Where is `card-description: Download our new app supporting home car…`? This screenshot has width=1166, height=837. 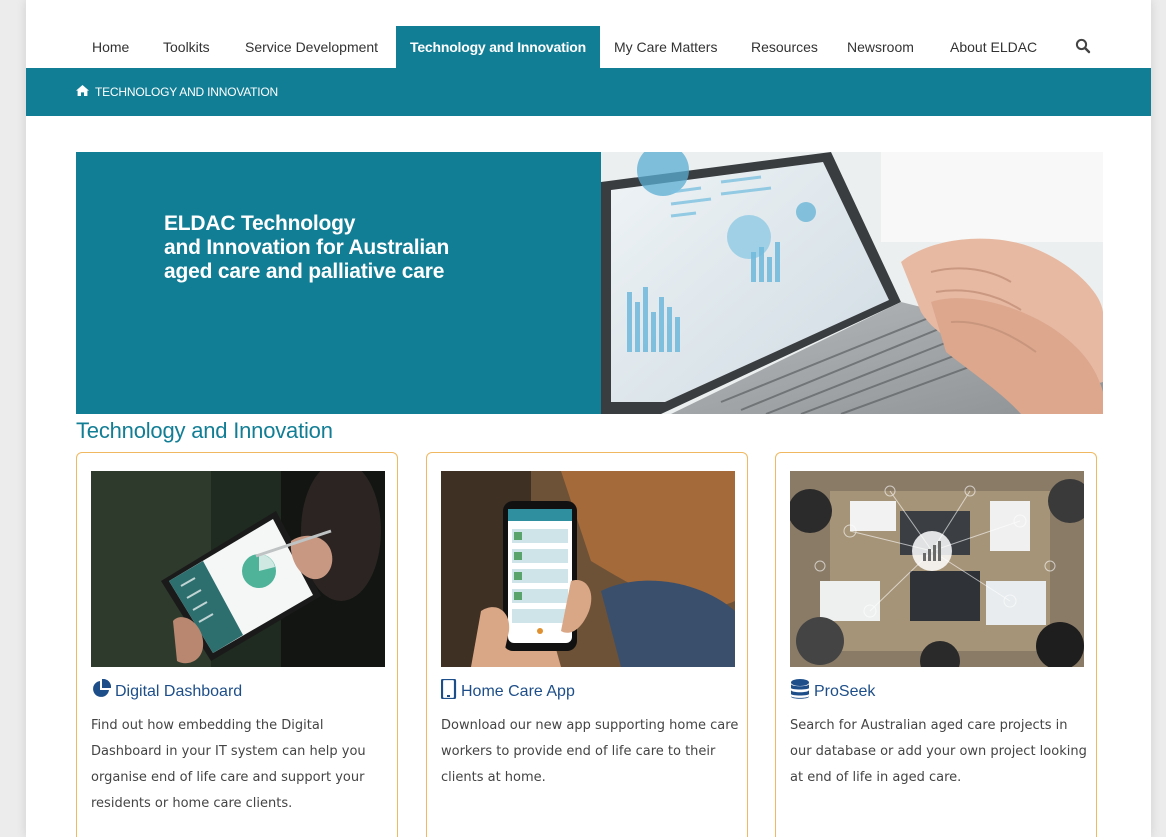
card-description: Download our new app supporting home car… is located at coordinates (590, 751).